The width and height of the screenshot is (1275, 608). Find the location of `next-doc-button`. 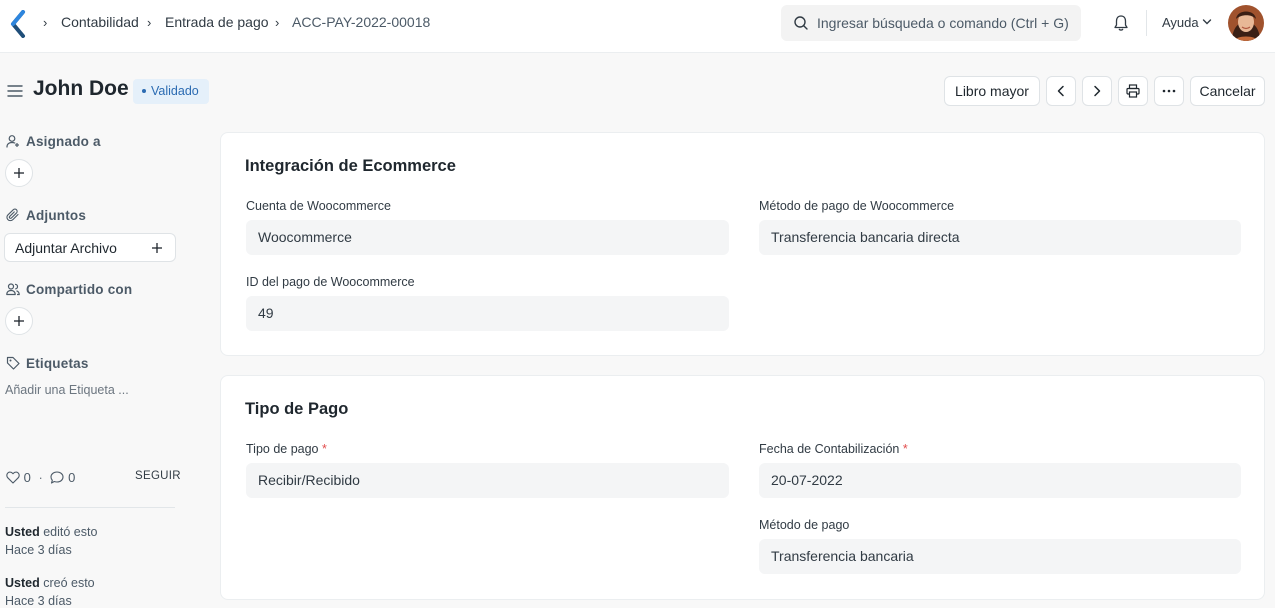

next-doc-button is located at coordinates (1097, 91).